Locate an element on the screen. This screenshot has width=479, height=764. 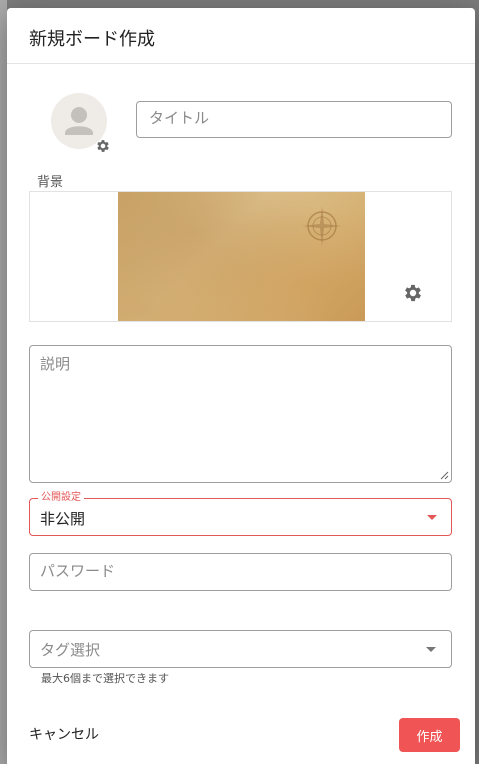
background-page-edge is located at coordinates (3, 382).